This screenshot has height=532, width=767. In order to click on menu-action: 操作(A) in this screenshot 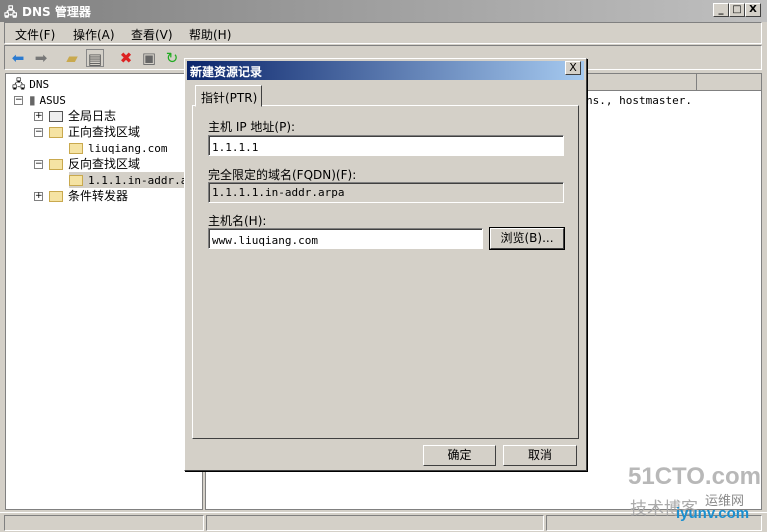, I will do `click(94, 34)`.